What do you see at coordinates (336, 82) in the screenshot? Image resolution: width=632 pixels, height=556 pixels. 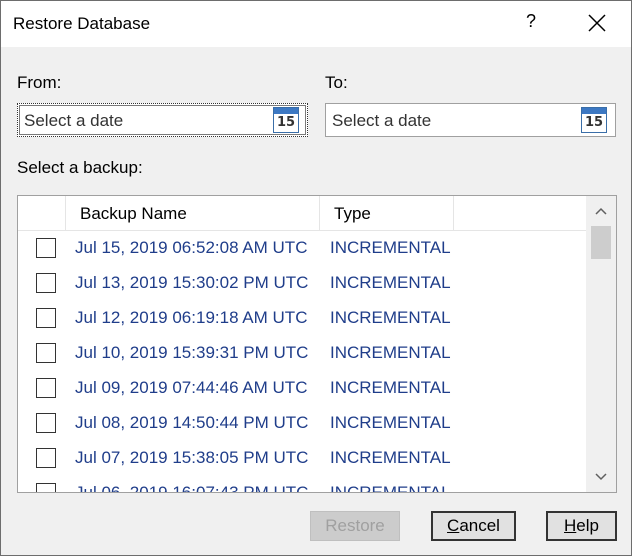 I see `to-label: To:` at bounding box center [336, 82].